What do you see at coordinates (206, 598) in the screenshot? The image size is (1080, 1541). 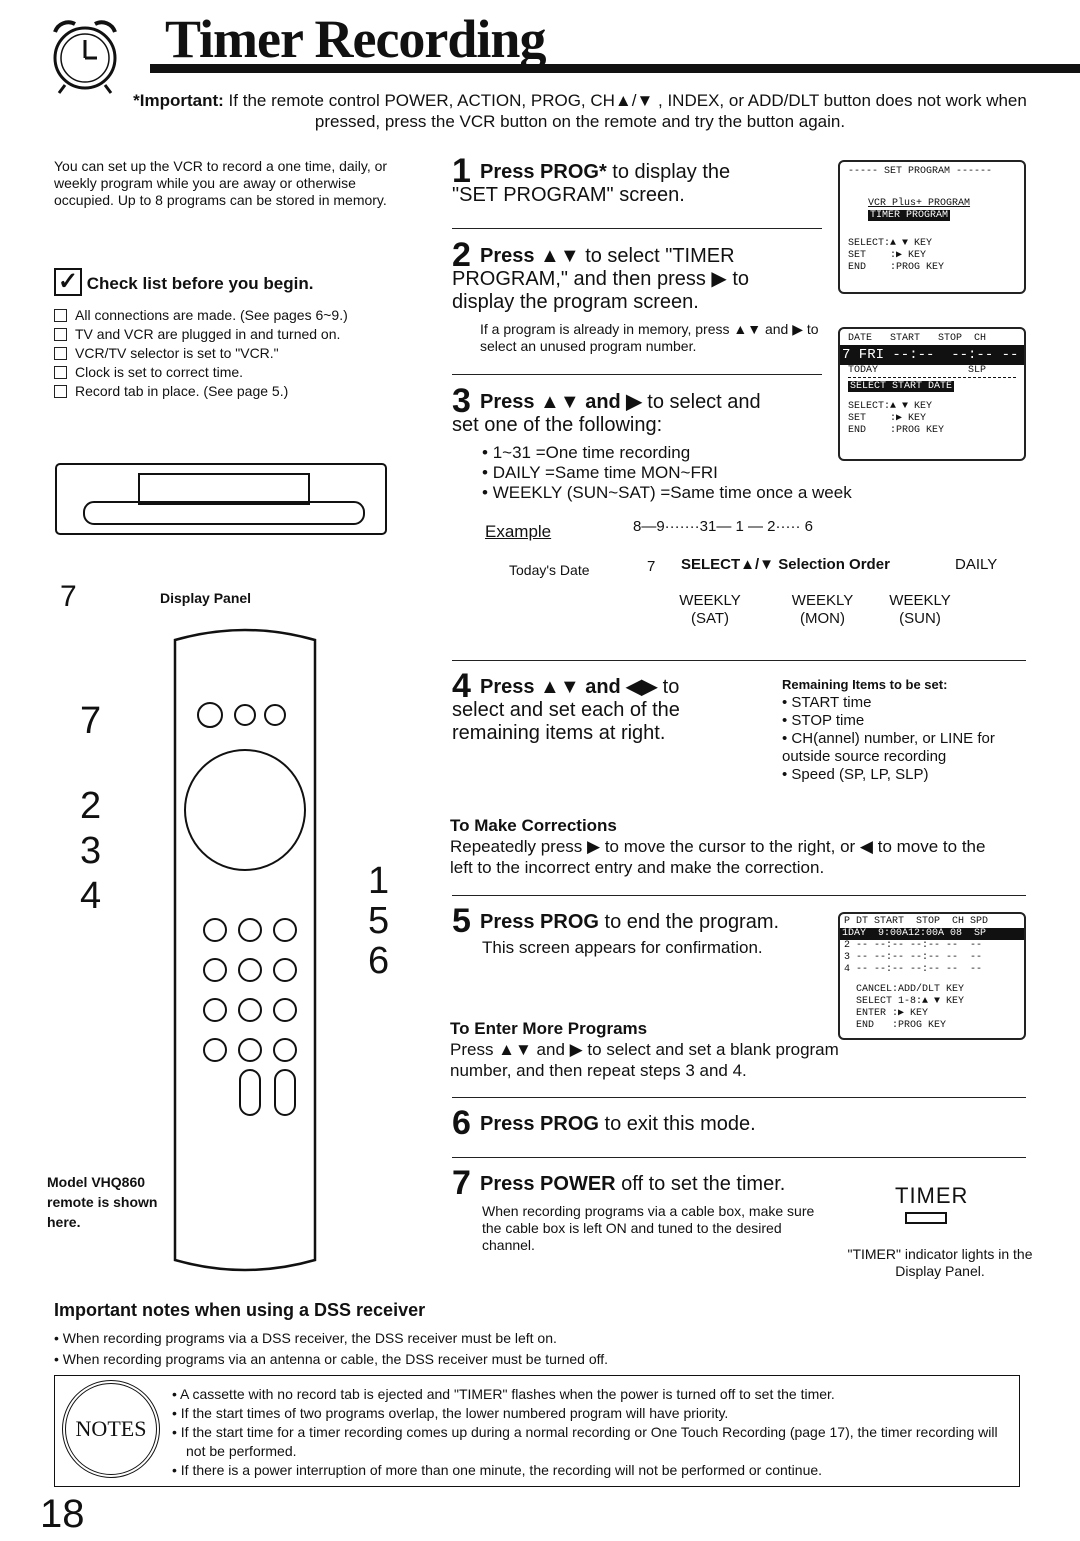 I see `display-panel-label: Display Panel` at bounding box center [206, 598].